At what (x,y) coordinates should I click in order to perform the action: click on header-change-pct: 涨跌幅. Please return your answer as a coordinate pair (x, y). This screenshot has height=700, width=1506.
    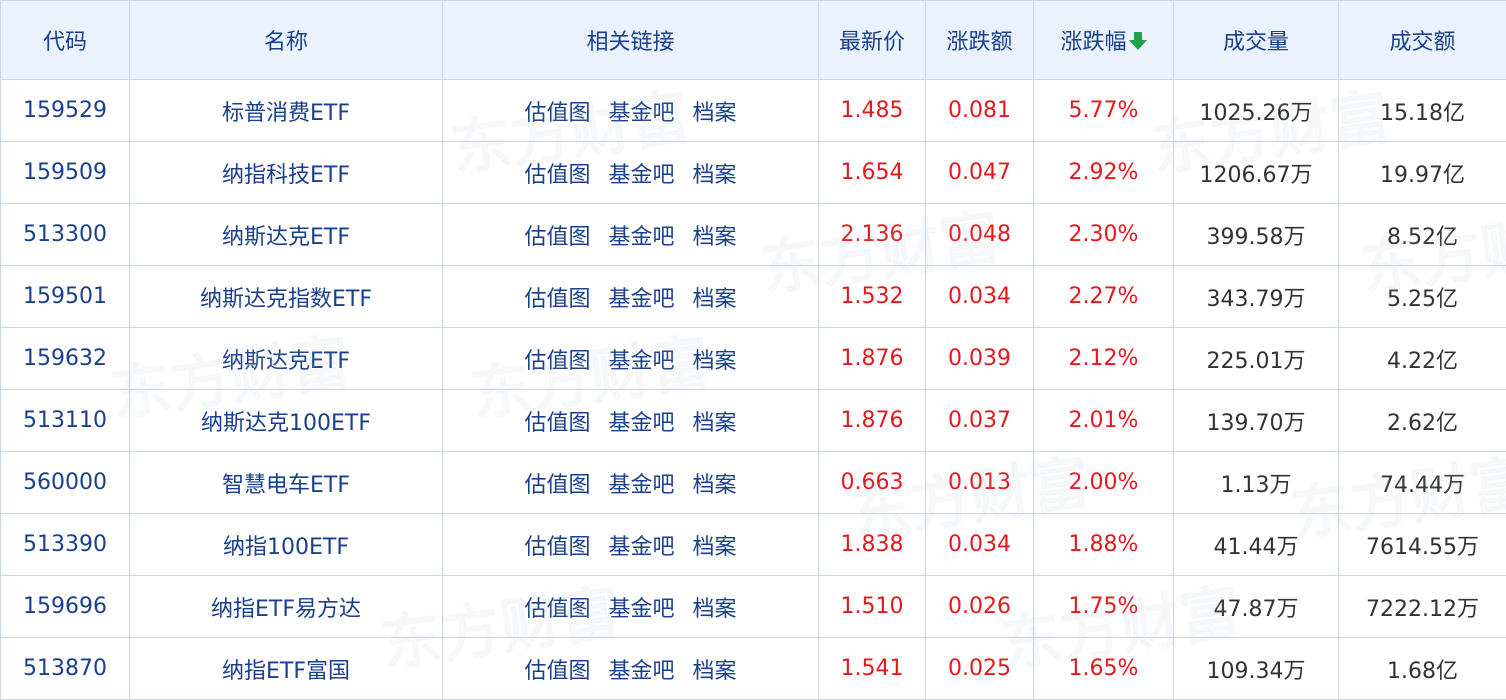
    Looking at the image, I should click on (1104, 40).